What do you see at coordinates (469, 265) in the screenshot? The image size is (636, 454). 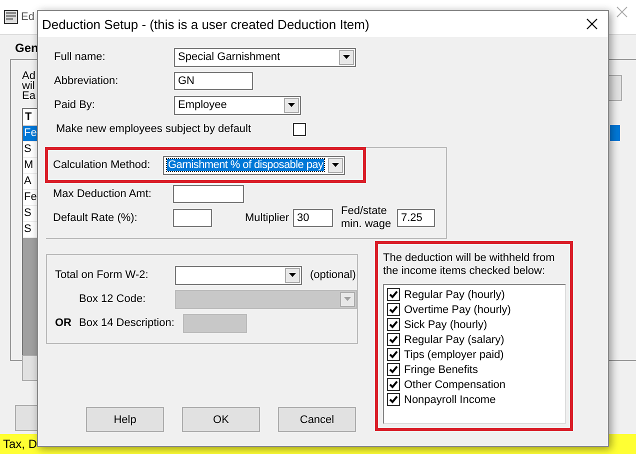 I see `caption-text: The deduction will be withheld from the income items checked below:` at bounding box center [469, 265].